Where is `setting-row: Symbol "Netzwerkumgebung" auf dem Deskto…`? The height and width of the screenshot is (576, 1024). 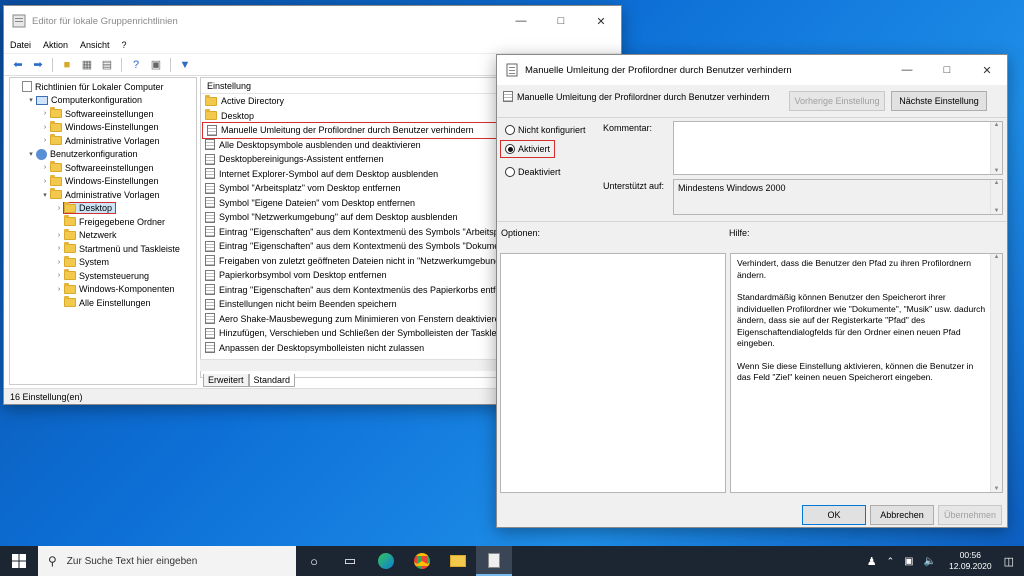
setting-row: Symbol "Netzwerkumgebung" auf dem Deskto… is located at coordinates (350, 217).